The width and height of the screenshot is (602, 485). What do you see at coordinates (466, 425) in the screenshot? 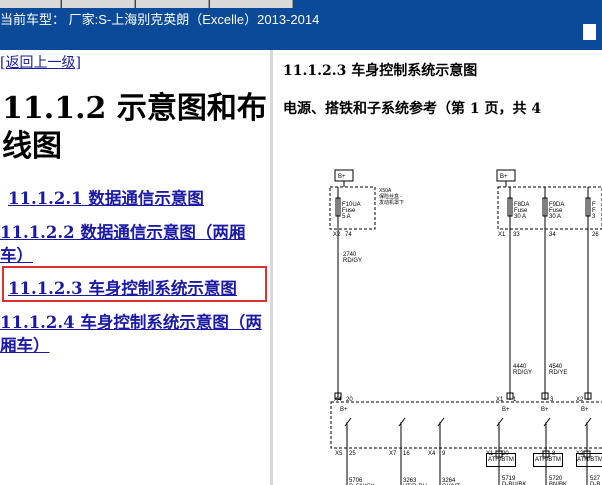
I see `bcm-box` at bounding box center [466, 425].